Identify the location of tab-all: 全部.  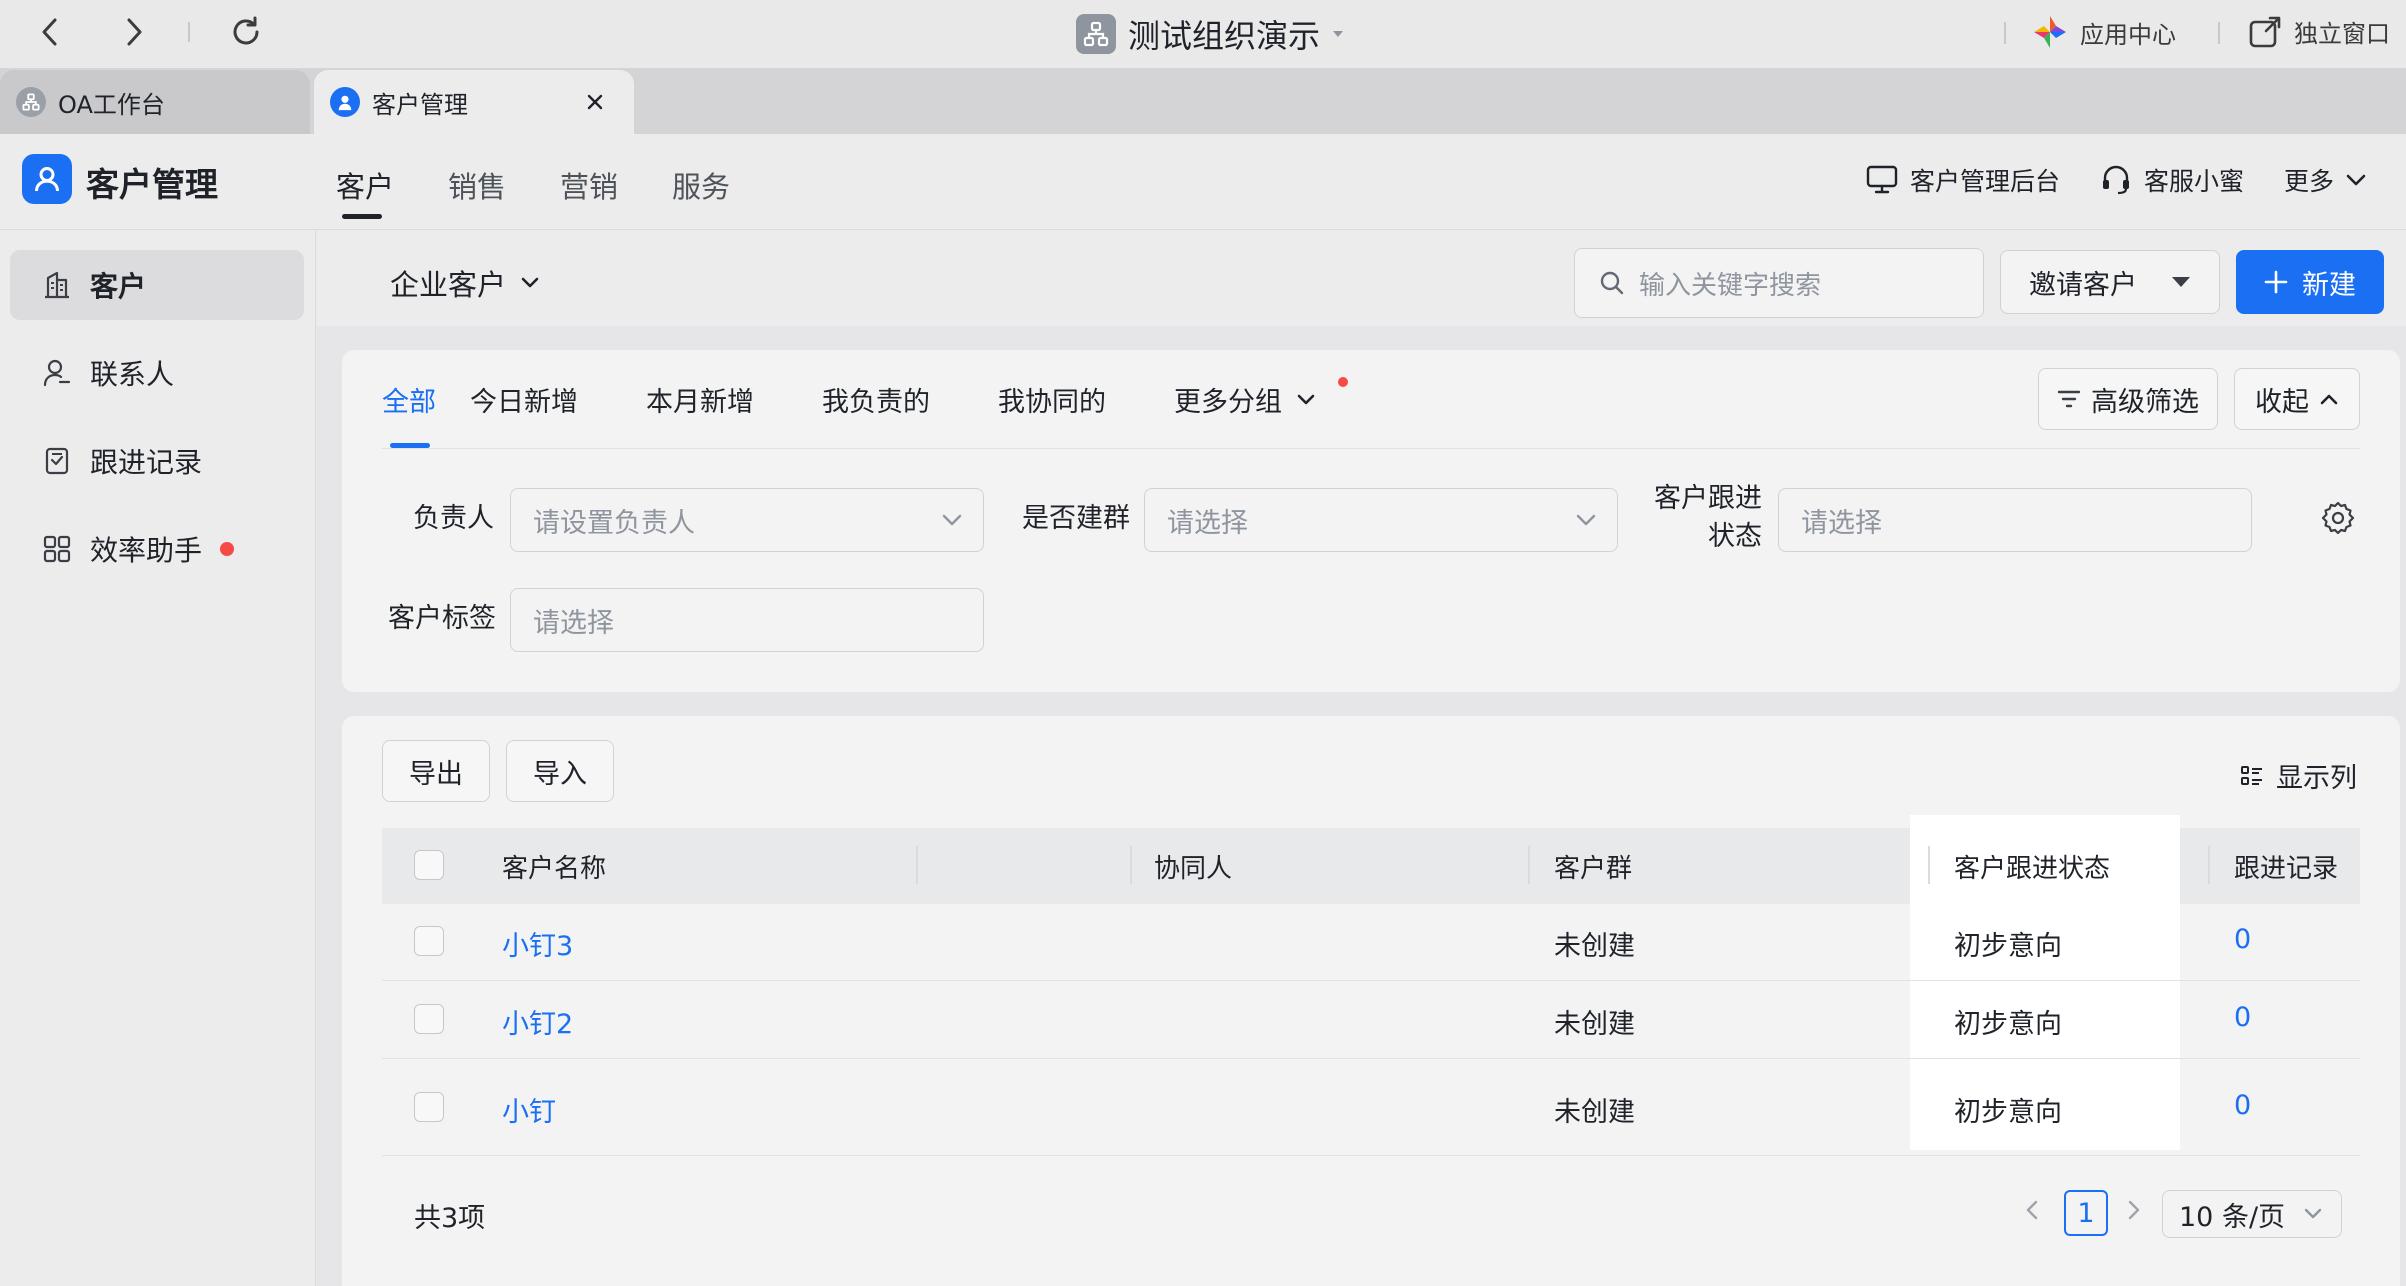
(409, 399).